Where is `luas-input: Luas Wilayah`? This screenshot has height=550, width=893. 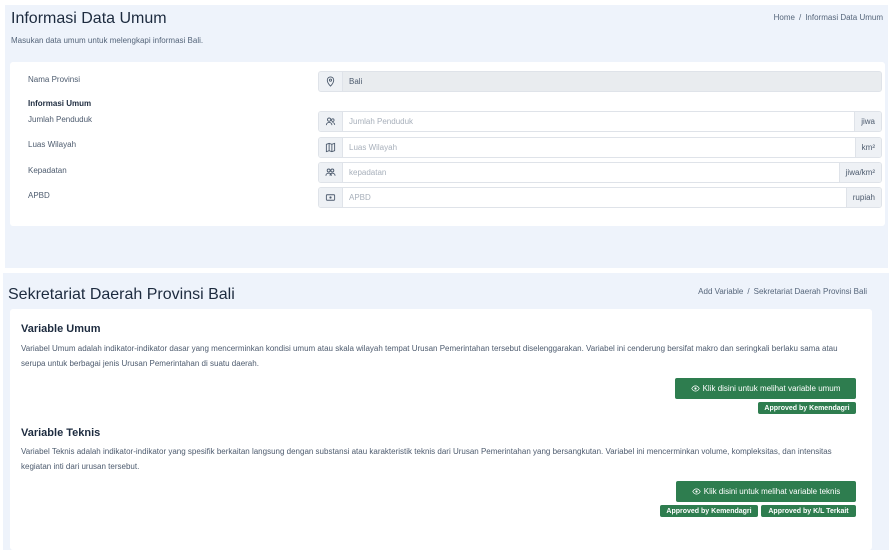 luas-input: Luas Wilayah is located at coordinates (599, 147).